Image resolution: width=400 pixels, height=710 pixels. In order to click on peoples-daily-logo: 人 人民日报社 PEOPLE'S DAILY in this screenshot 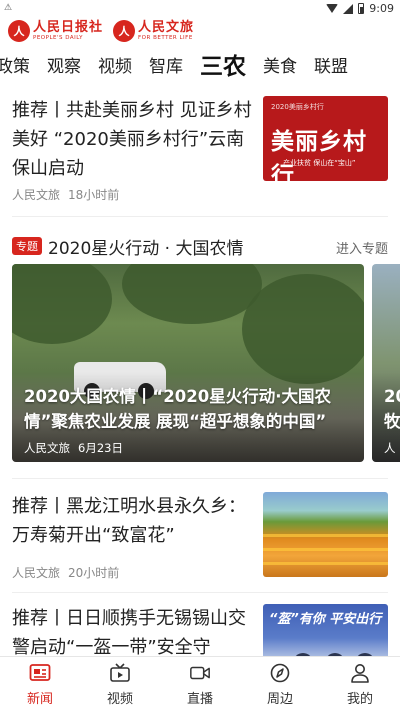, I will do `click(55, 31)`.